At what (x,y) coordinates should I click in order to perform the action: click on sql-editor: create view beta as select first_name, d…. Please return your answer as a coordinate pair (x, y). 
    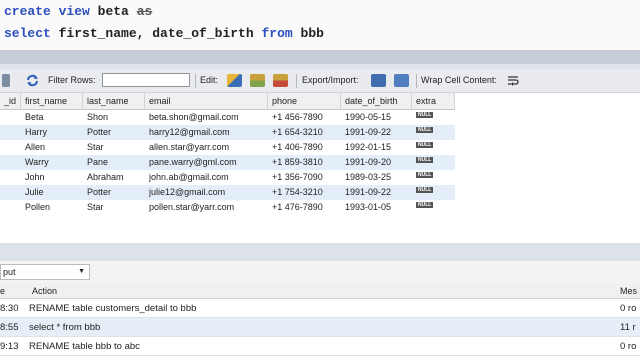
    Looking at the image, I should click on (320, 25).